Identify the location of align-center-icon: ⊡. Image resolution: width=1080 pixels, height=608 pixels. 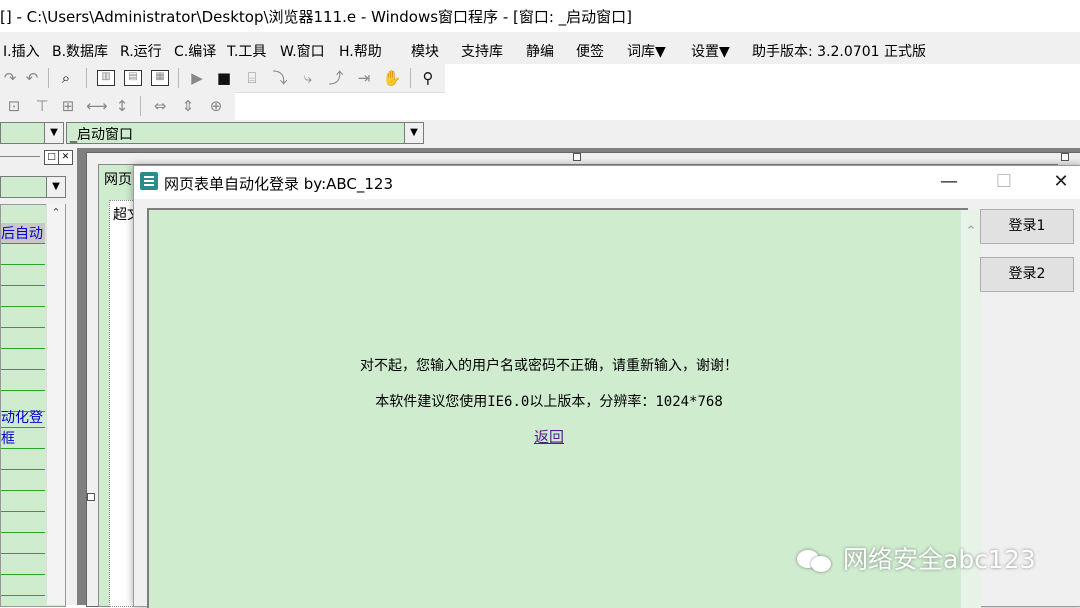
(14, 106).